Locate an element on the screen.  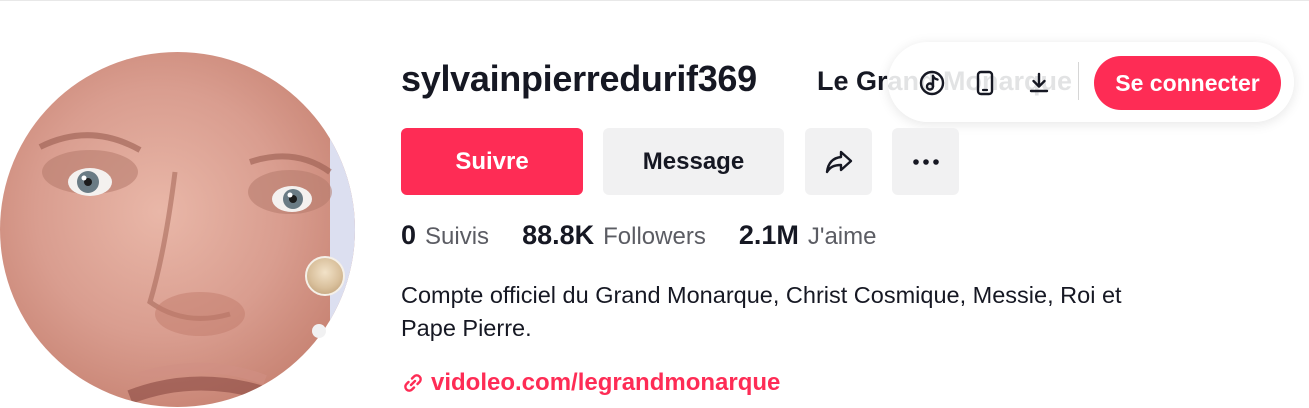
top-divider is located at coordinates (654, 0).